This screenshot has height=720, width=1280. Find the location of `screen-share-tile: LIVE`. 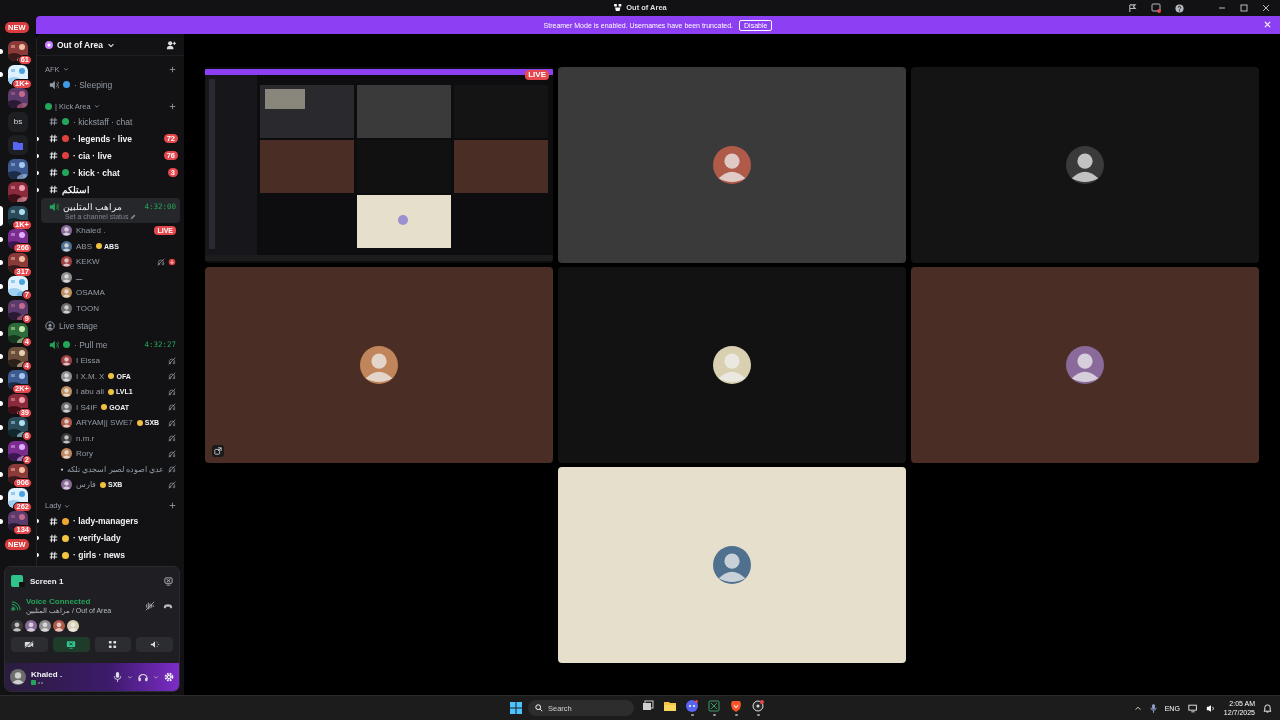

screen-share-tile: LIVE is located at coordinates (379, 165).